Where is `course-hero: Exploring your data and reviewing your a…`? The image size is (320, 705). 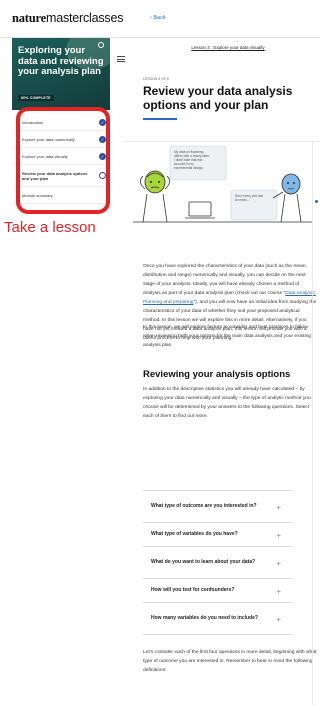 course-hero: Exploring your data and reviewing your a… is located at coordinates (61, 74).